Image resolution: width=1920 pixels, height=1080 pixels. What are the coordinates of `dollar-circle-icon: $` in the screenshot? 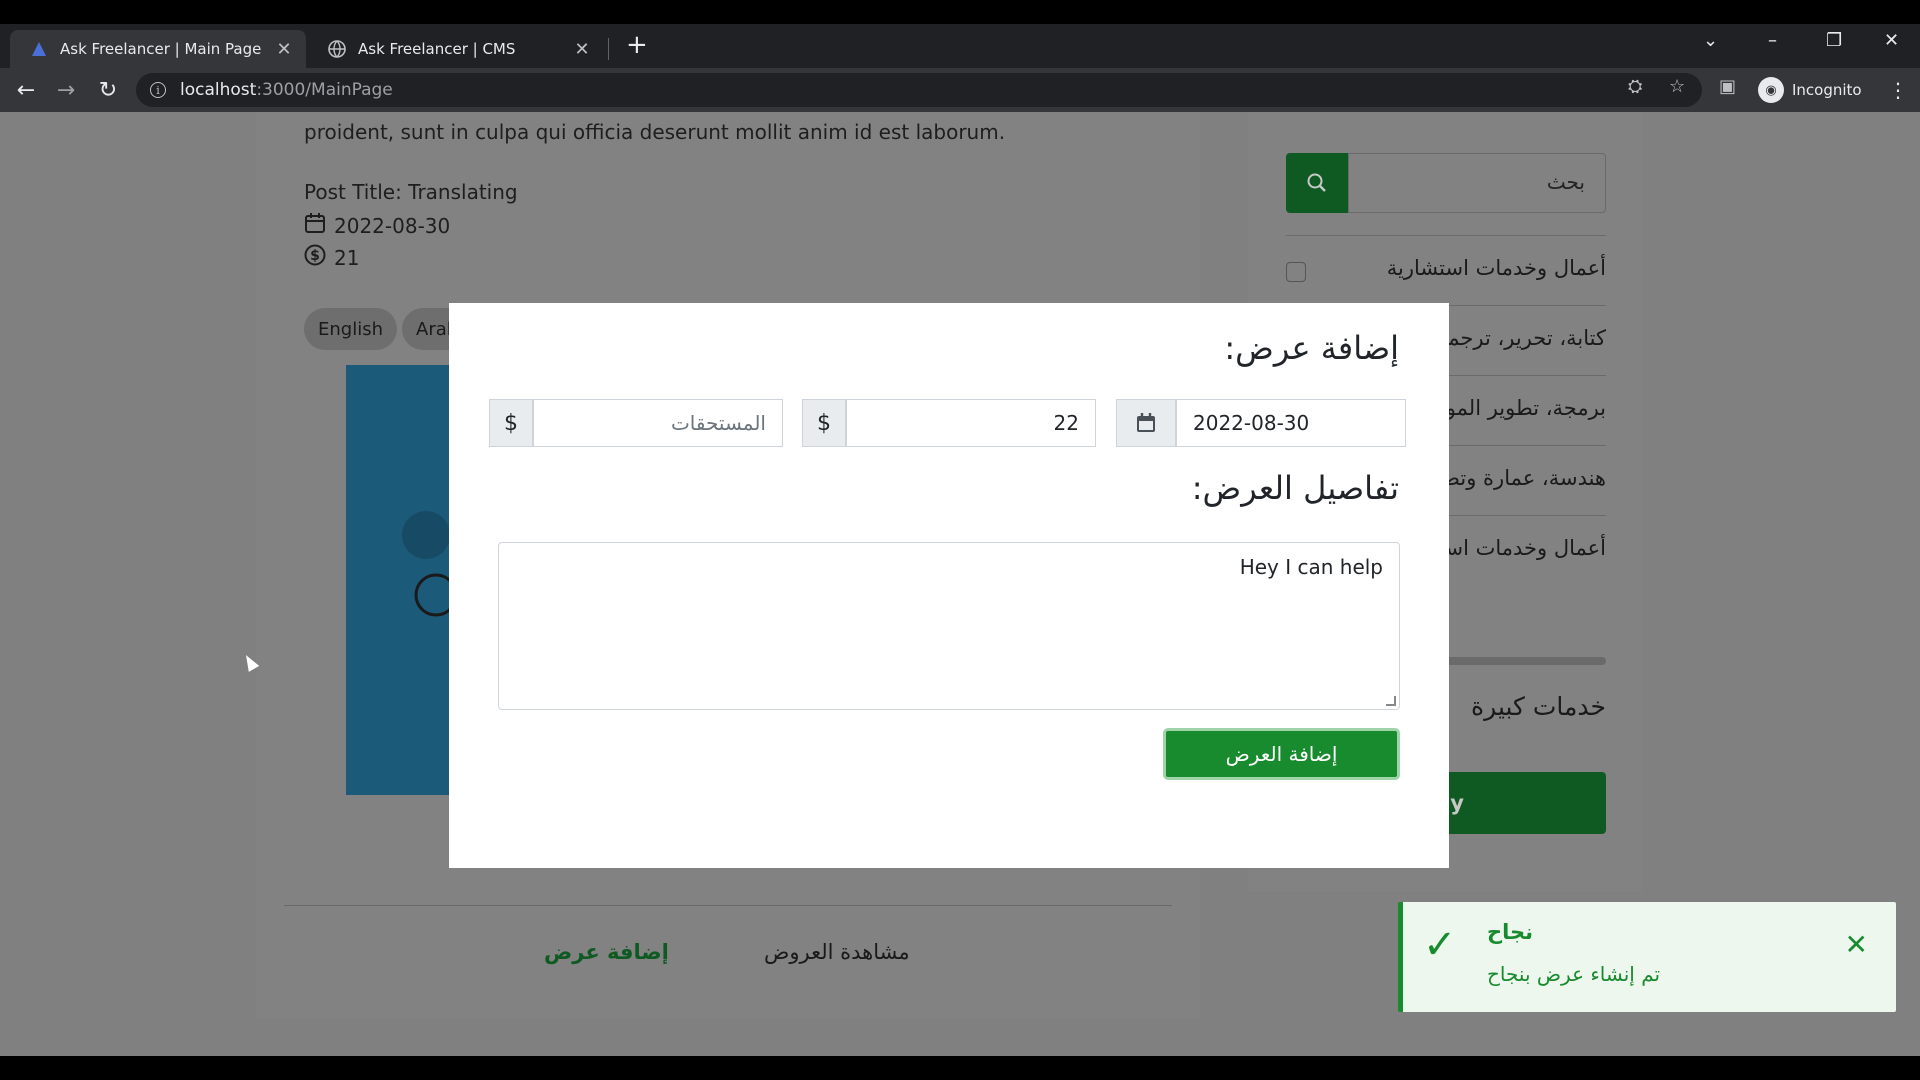 It's located at (315, 257).